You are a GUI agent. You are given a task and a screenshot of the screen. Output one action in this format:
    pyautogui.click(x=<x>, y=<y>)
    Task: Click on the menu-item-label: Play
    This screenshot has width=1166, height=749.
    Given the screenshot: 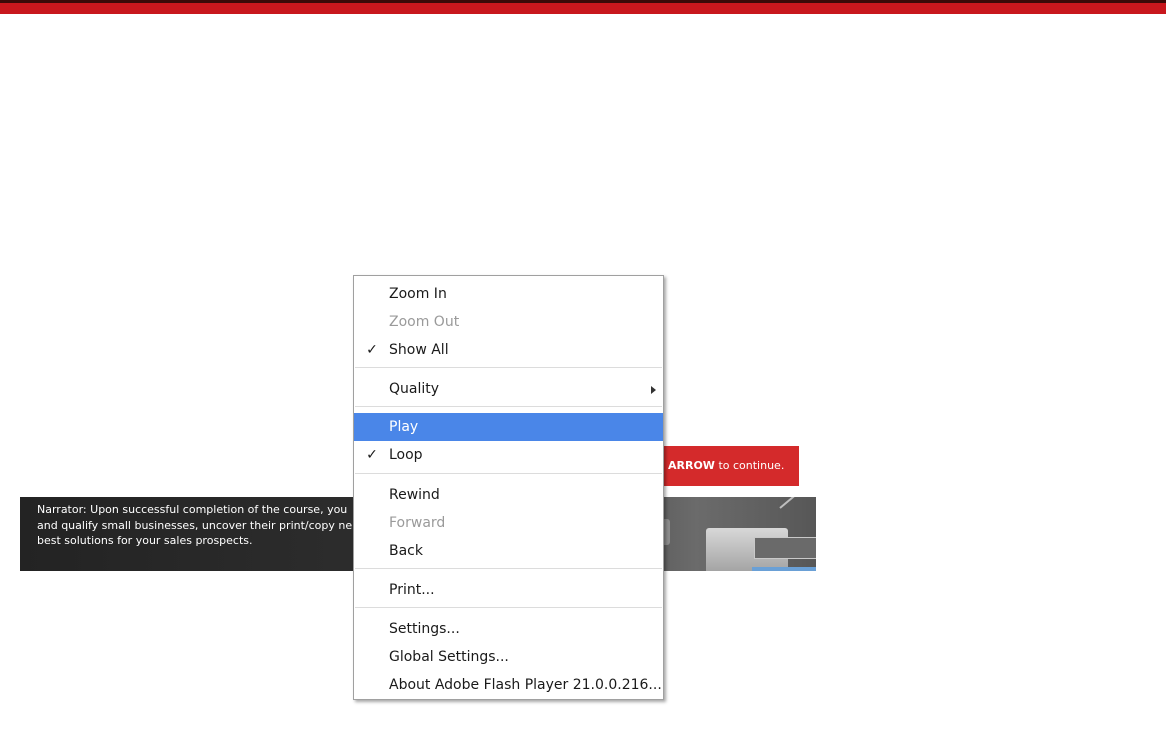 What is the action you would take?
    pyautogui.click(x=404, y=427)
    